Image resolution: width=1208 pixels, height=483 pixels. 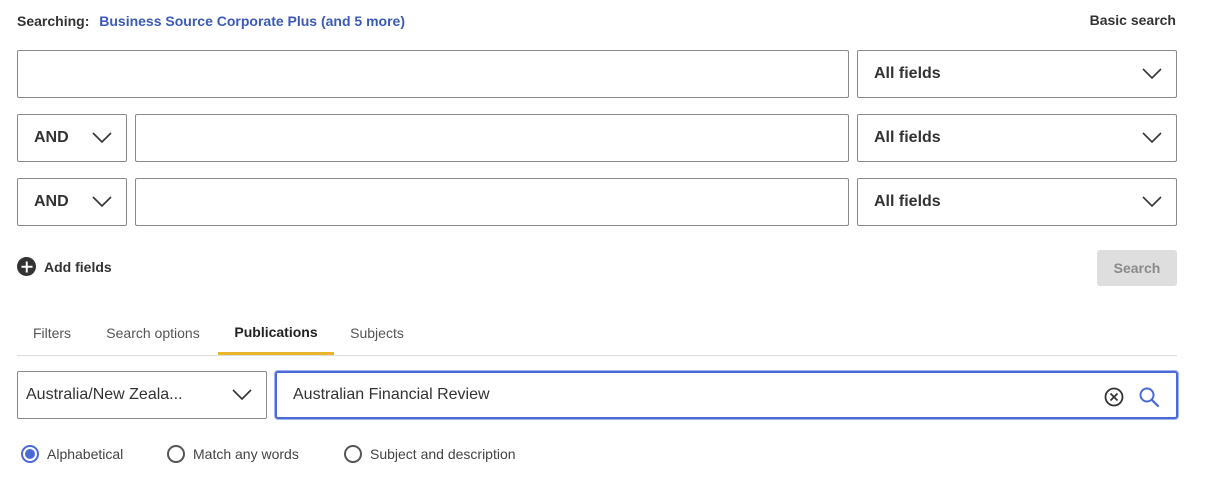 I want to click on searching-label: Searching:, so click(x=53, y=21).